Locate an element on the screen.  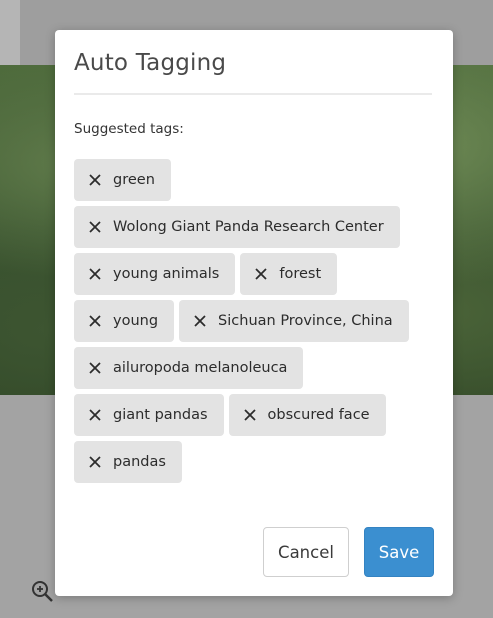
tag-row: Wolong Giant Panda Research Center is located at coordinates (244, 227).